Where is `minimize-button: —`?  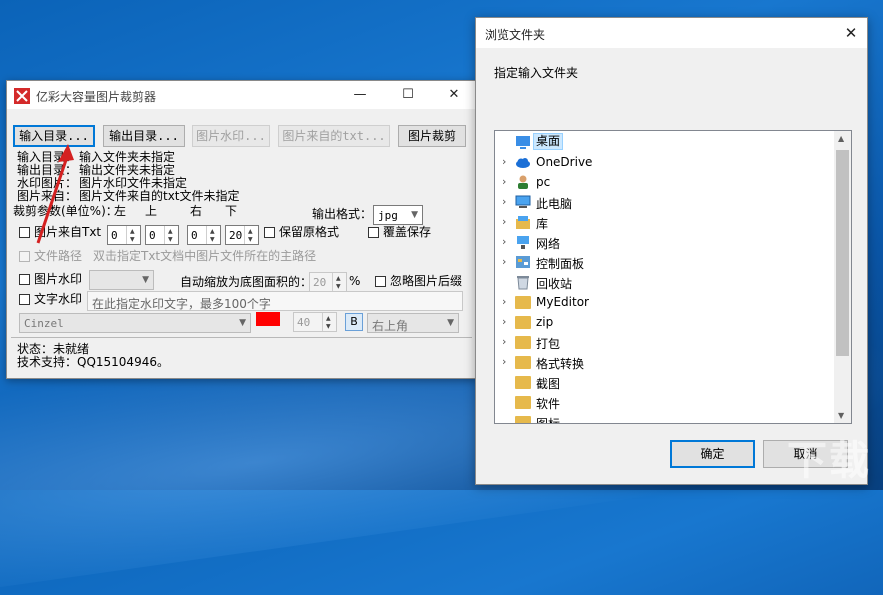 minimize-button: — is located at coordinates (360, 95).